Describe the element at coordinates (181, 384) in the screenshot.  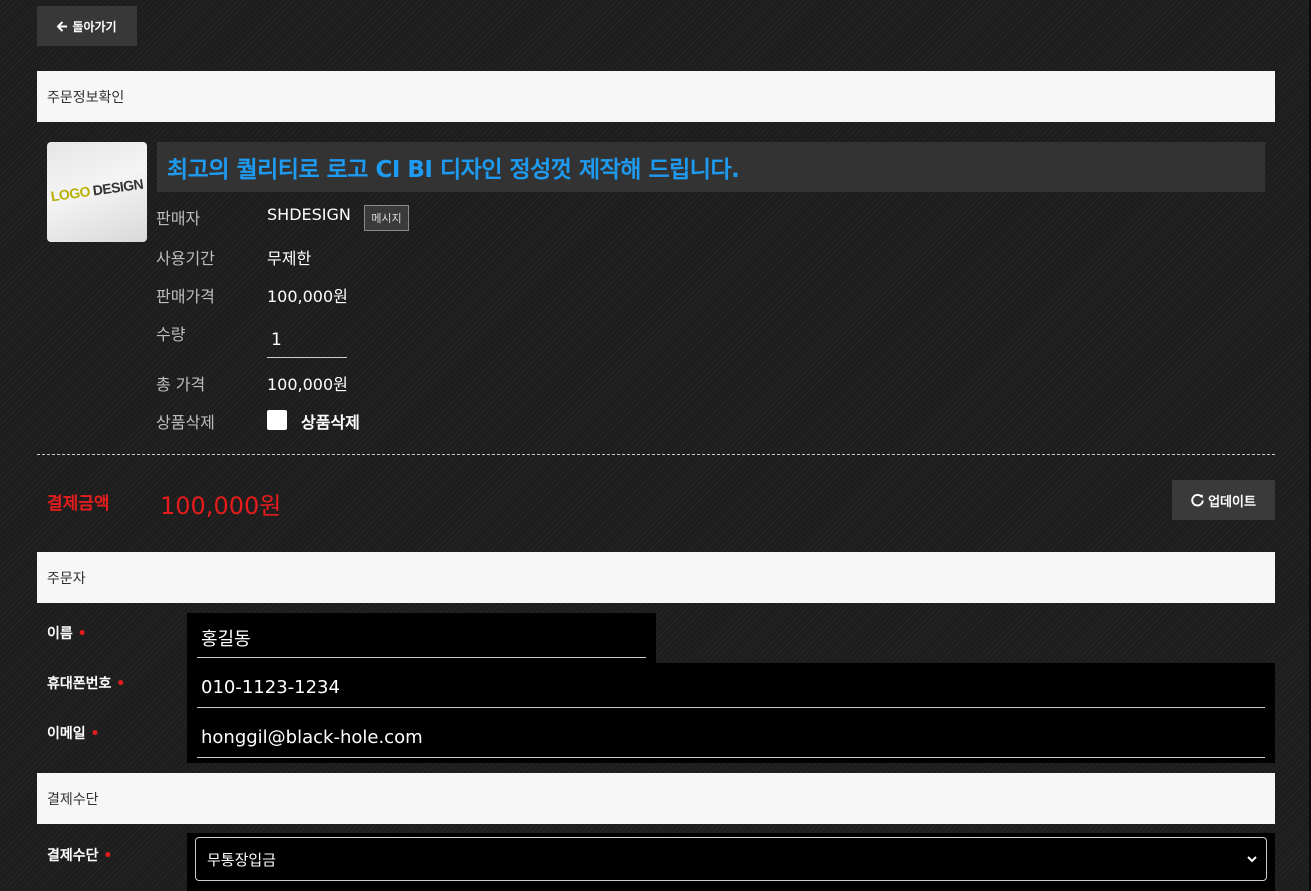
I see `total-label: 총 가격` at that location.